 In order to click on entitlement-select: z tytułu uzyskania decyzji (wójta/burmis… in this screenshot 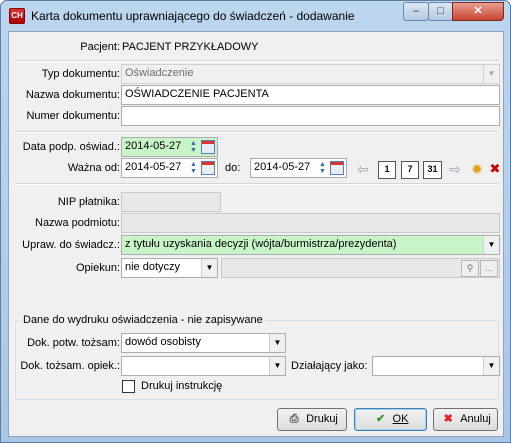, I will do `click(310, 245)`.